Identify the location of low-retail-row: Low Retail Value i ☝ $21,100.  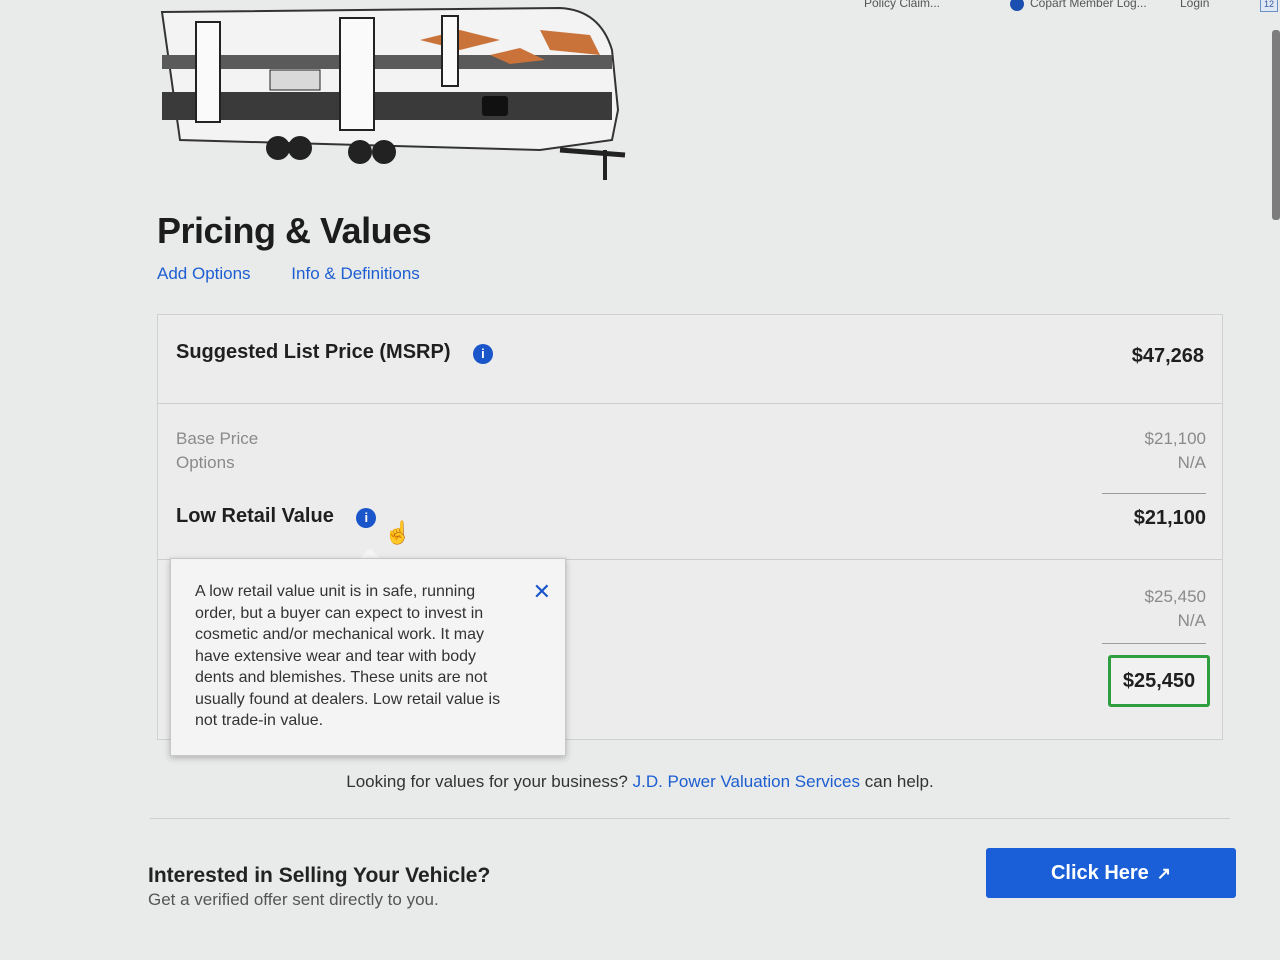
(691, 525).